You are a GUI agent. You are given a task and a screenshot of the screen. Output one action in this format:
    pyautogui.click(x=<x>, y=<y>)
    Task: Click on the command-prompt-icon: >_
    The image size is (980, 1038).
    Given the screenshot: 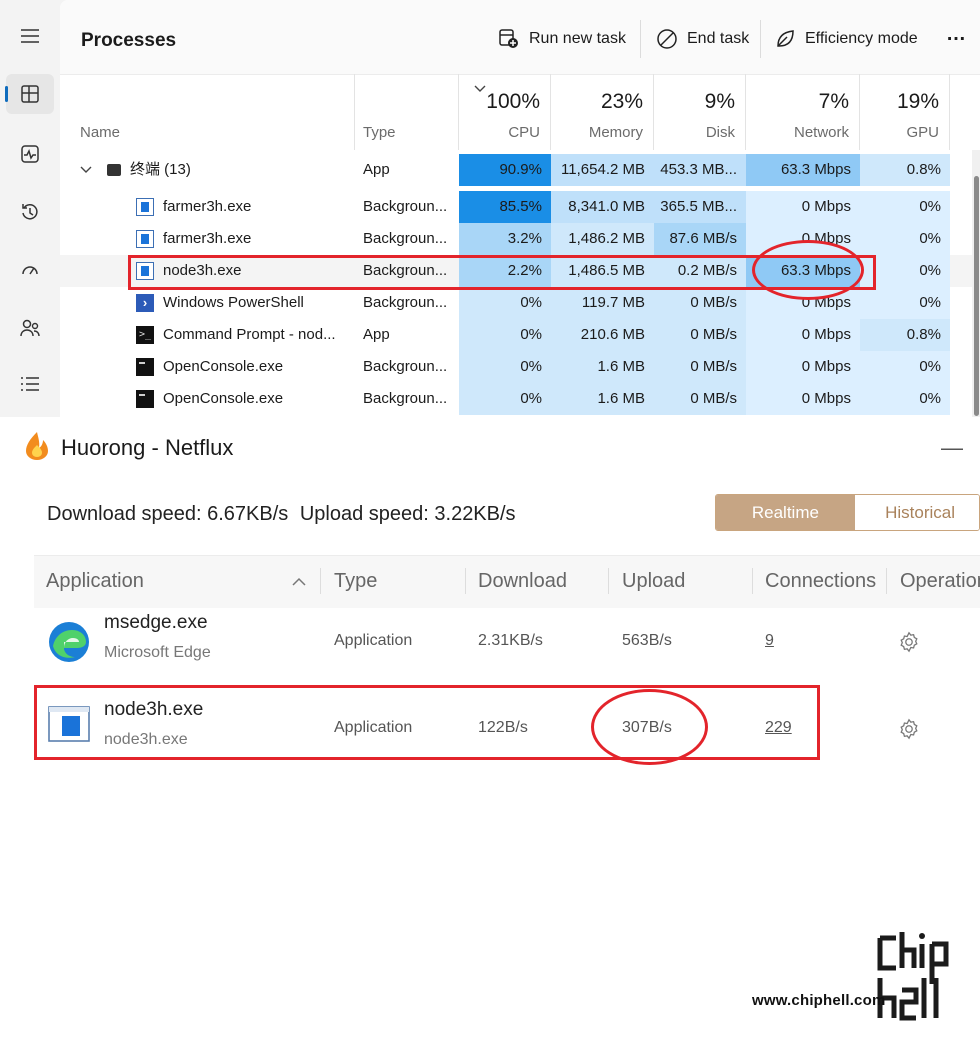 What is the action you would take?
    pyautogui.click(x=145, y=335)
    